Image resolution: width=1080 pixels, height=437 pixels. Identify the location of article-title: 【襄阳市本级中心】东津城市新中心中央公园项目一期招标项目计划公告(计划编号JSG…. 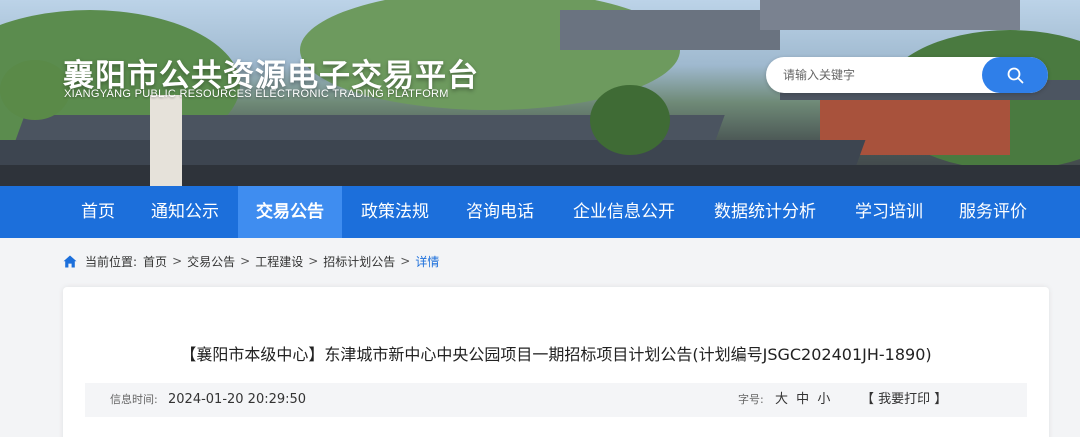
(556, 354).